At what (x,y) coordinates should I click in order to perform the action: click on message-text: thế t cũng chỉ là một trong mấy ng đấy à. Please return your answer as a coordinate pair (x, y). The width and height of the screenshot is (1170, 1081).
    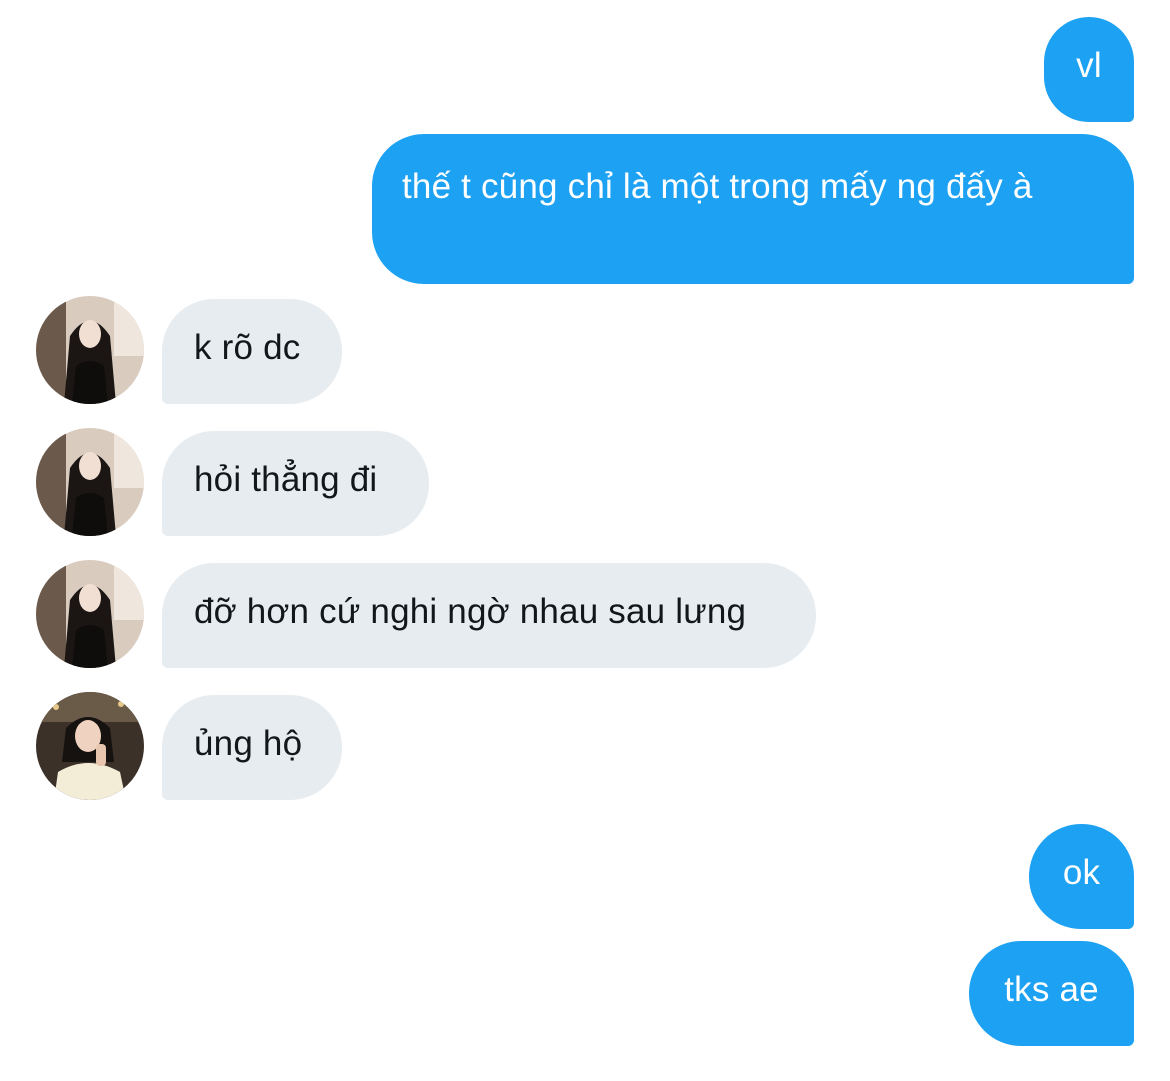
    Looking at the image, I should click on (717, 186).